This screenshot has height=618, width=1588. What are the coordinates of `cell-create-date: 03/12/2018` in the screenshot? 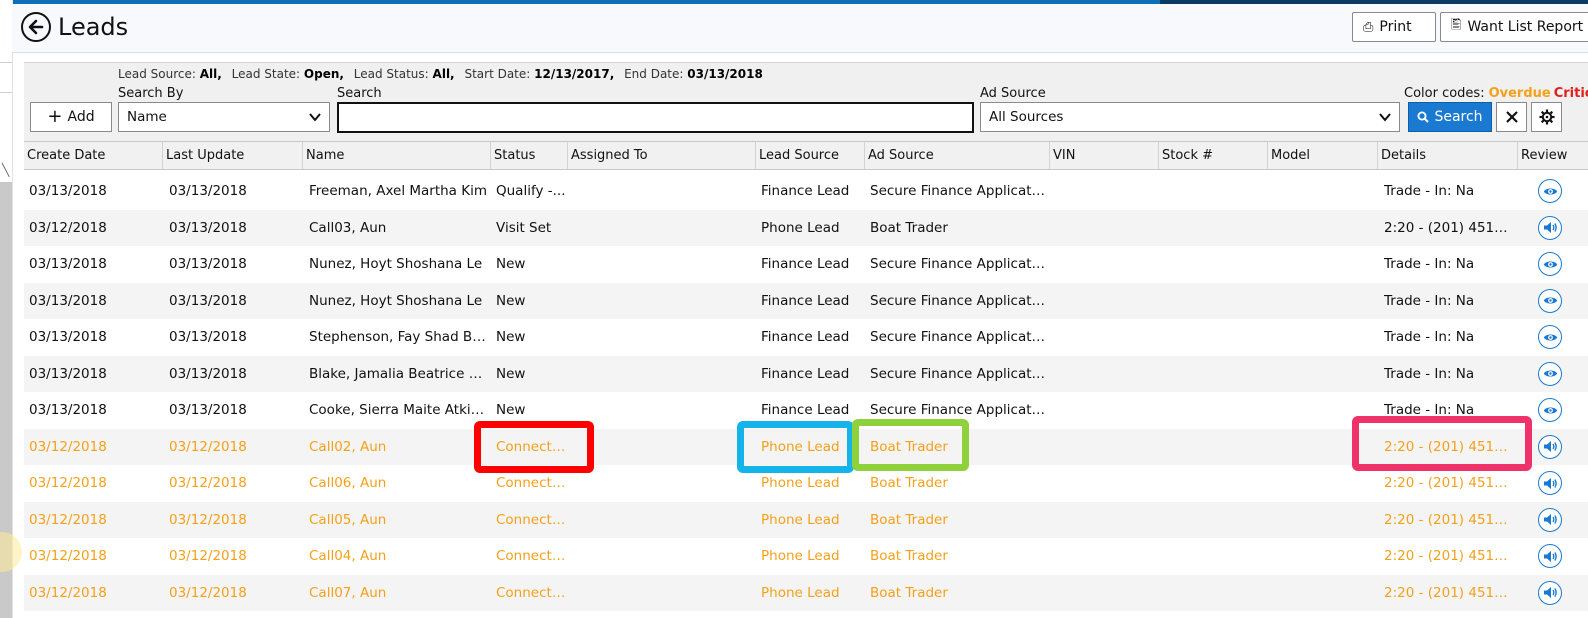 It's located at (68, 556).